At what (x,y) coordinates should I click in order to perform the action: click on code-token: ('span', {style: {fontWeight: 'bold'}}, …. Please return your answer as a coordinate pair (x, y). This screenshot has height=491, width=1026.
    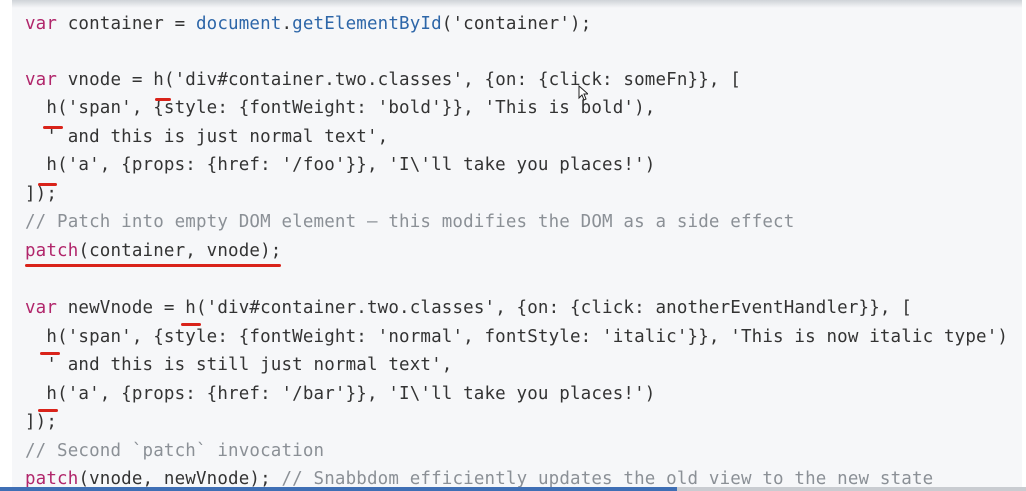
    Looking at the image, I should click on (356, 108).